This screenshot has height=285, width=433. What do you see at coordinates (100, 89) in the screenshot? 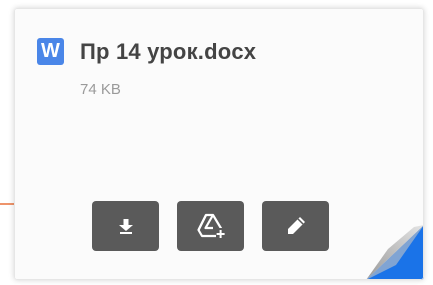
I see `file-size: 74 KB` at bounding box center [100, 89].